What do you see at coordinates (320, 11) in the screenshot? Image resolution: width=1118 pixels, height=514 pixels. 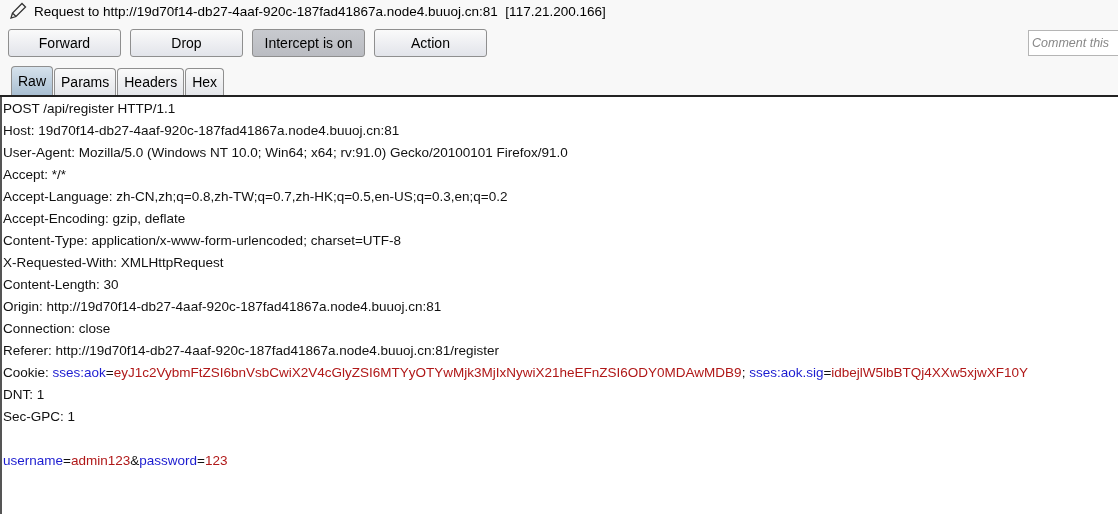 I see `request-title: Request to http://19d70f14-db27-4aaf-920c-187fad41867a.node4.buuoj.cn:81 [117.21.200.166]` at bounding box center [320, 11].